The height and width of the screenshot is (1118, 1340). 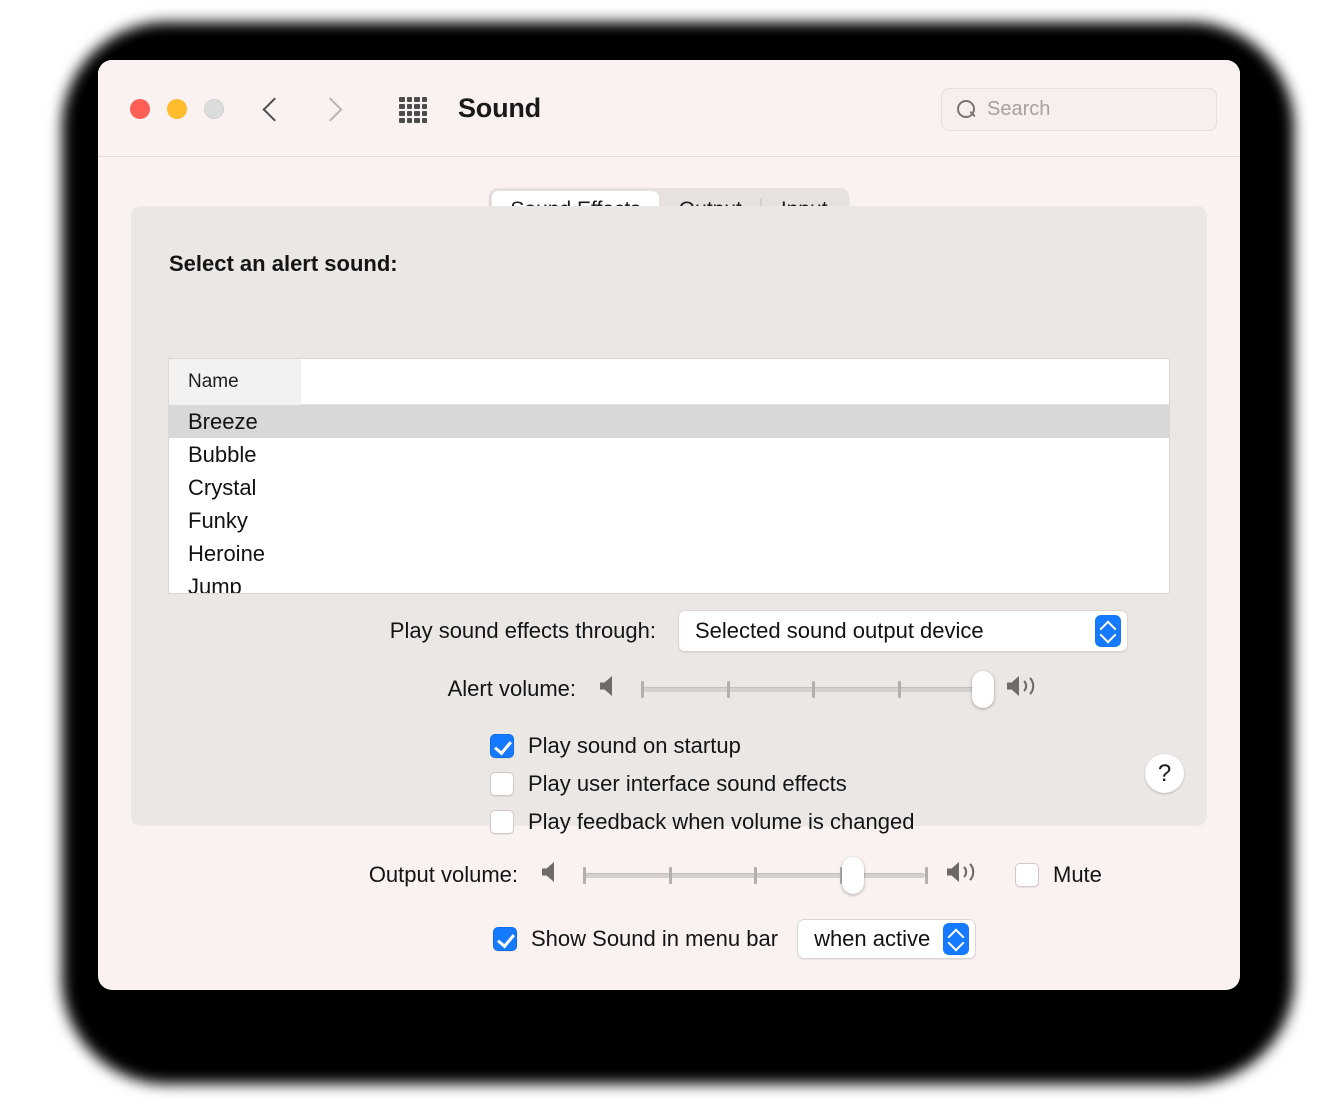 What do you see at coordinates (1079, 109) in the screenshot?
I see `search-field: Search` at bounding box center [1079, 109].